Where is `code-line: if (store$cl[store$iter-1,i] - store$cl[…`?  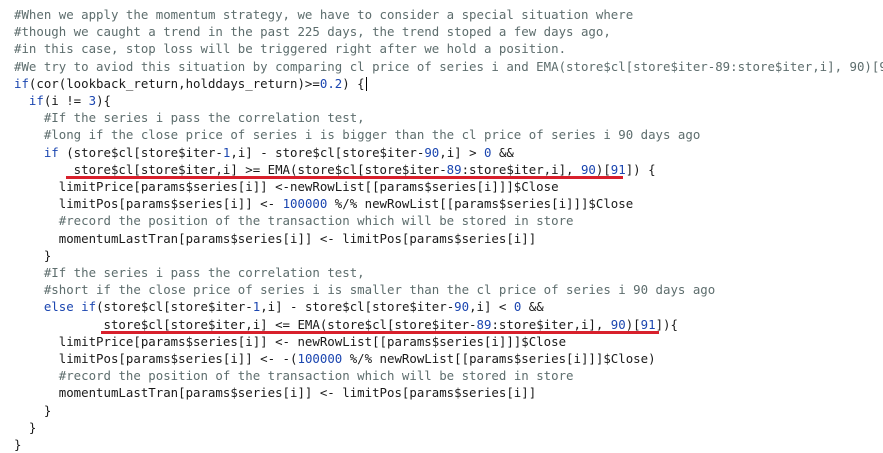 code-line: if (store$cl[store$iter-1,i] - store$cl[… is located at coordinates (264, 152).